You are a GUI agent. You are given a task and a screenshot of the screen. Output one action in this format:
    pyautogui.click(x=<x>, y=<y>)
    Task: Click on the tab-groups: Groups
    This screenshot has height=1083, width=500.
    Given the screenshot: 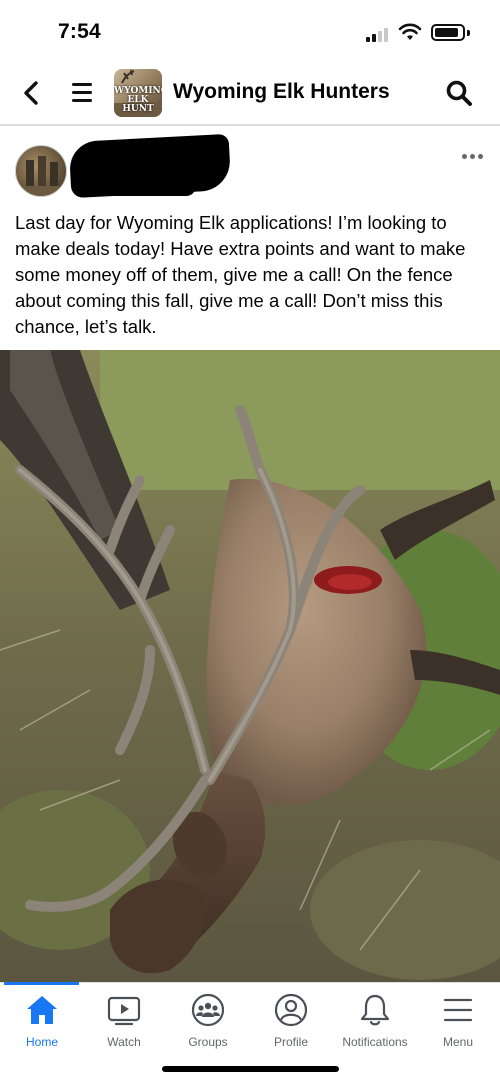 What is the action you would take?
    pyautogui.click(x=208, y=1024)
    